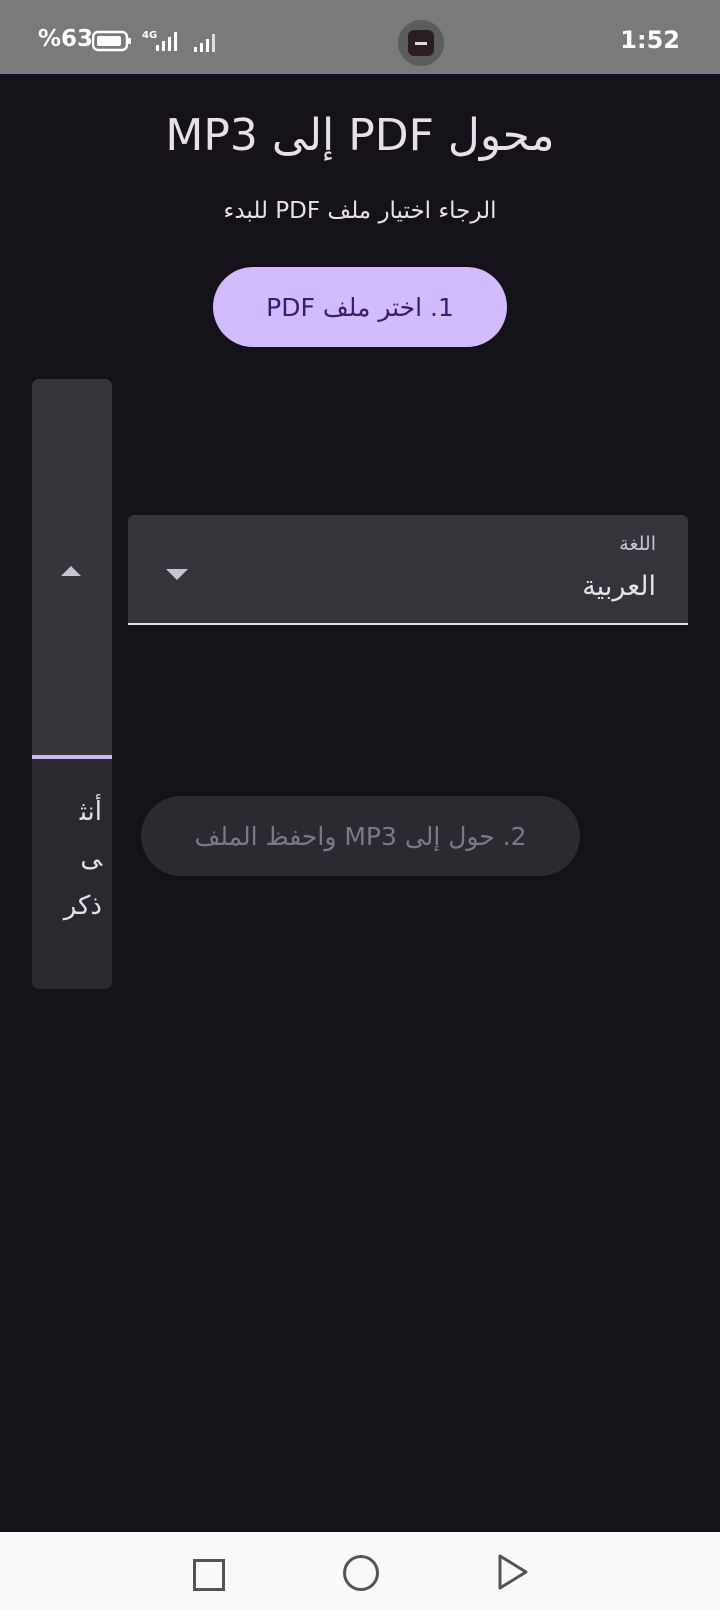 The image size is (720, 1610). I want to click on pick-pdf-button: 1. اختر ملف PDF, so click(360, 307).